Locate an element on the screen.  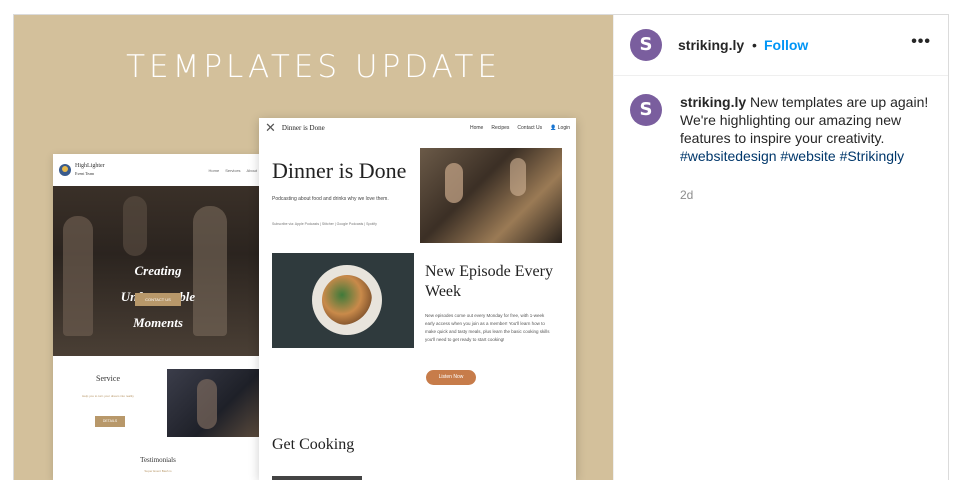
listen-now-button: Listen Now is located at coordinates (451, 377).